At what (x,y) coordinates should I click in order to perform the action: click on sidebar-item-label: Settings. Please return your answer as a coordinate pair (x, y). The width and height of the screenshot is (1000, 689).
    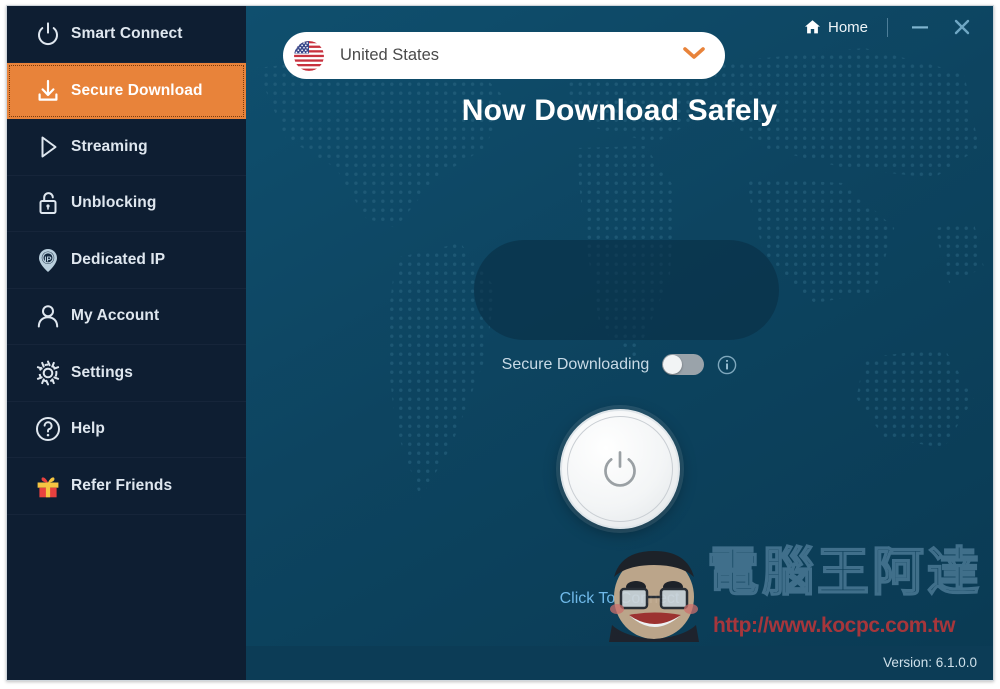
    Looking at the image, I should click on (102, 372).